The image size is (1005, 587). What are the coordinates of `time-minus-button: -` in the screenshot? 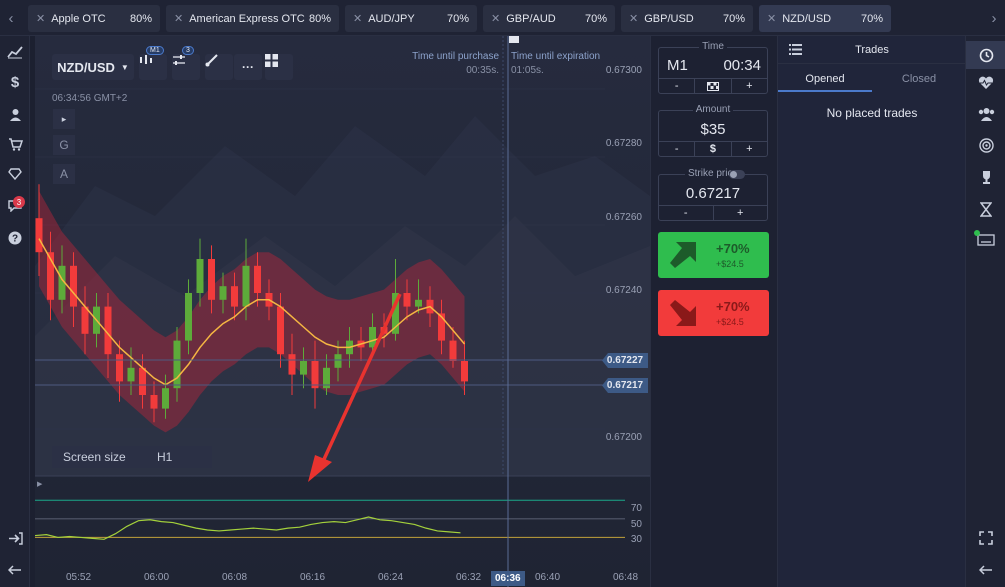 It's located at (676, 86).